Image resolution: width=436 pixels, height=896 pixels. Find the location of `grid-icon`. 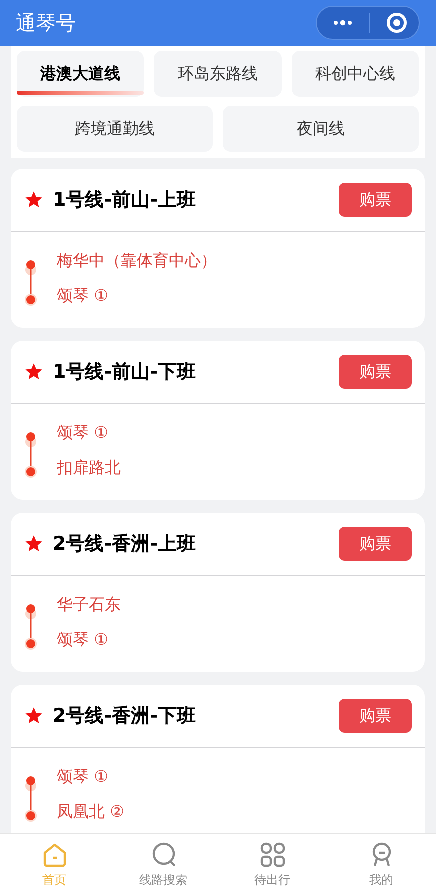

grid-icon is located at coordinates (272, 855).